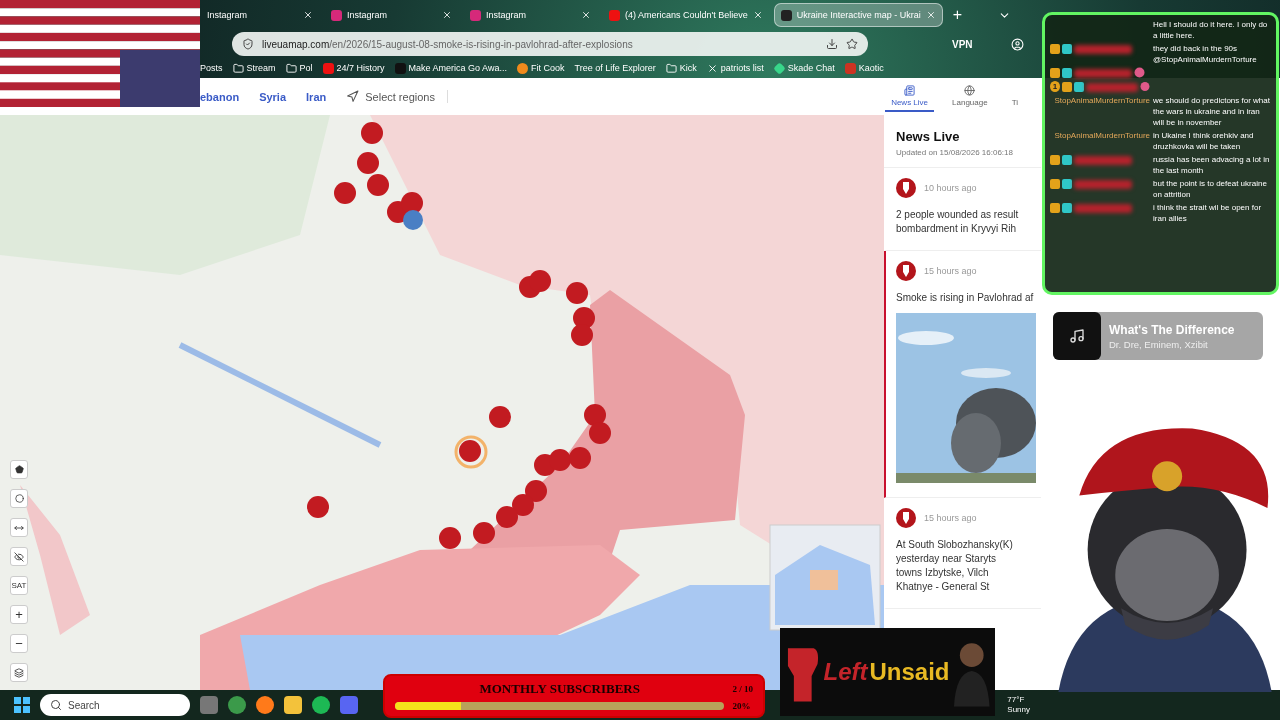 The height and width of the screenshot is (720, 1280). I want to click on goal-percent: 20%, so click(742, 706).